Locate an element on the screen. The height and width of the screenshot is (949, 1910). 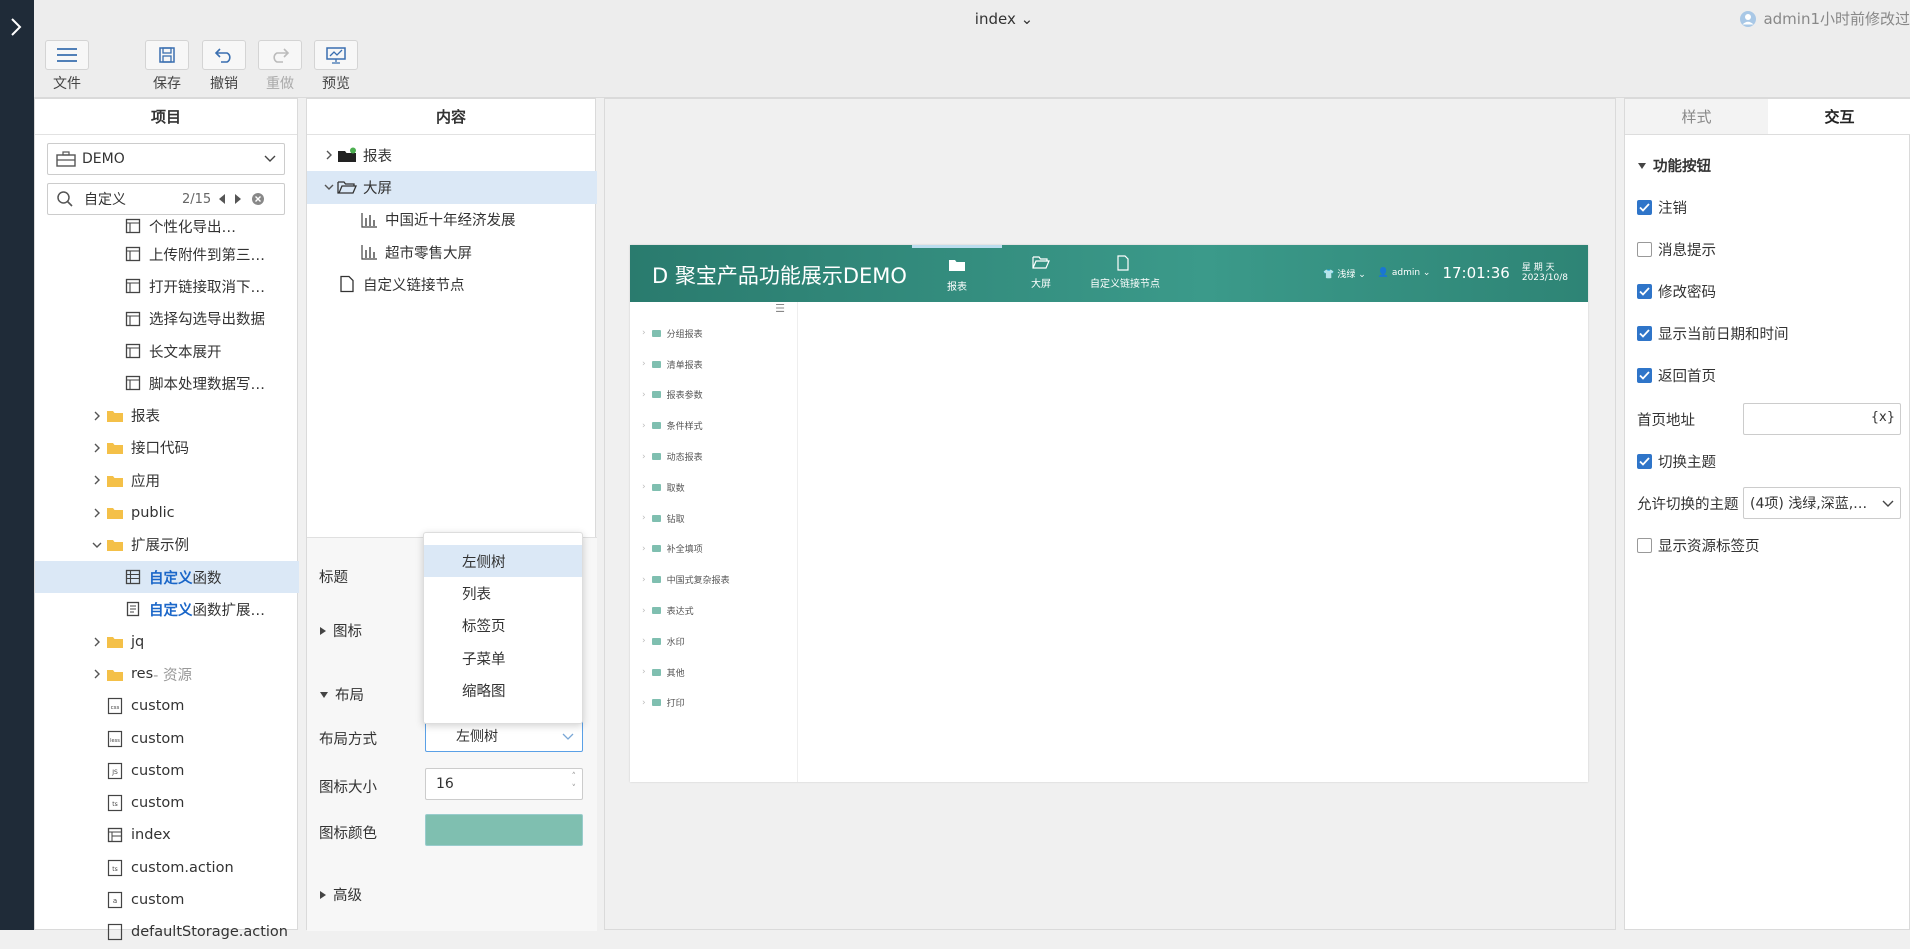
show-resource-tab-checkbox is located at coordinates (1644, 545).